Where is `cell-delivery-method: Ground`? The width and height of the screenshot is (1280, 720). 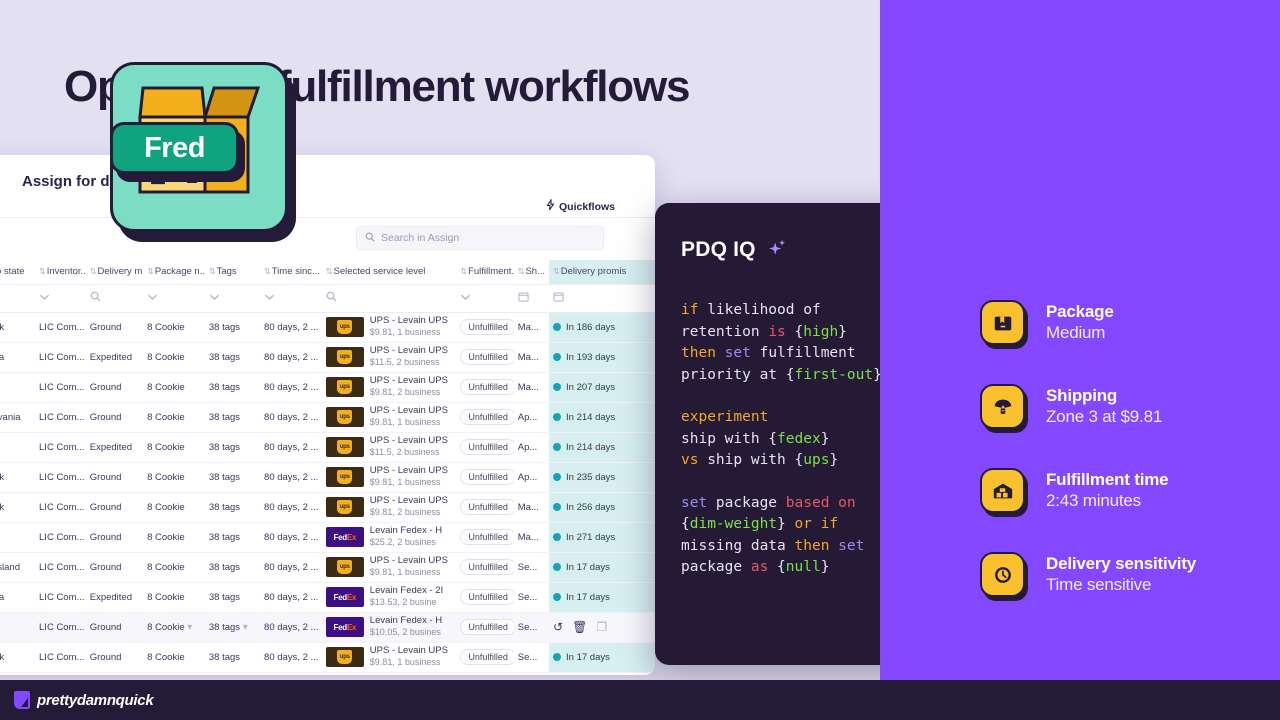
cell-delivery-method: Ground is located at coordinates (105, 567).